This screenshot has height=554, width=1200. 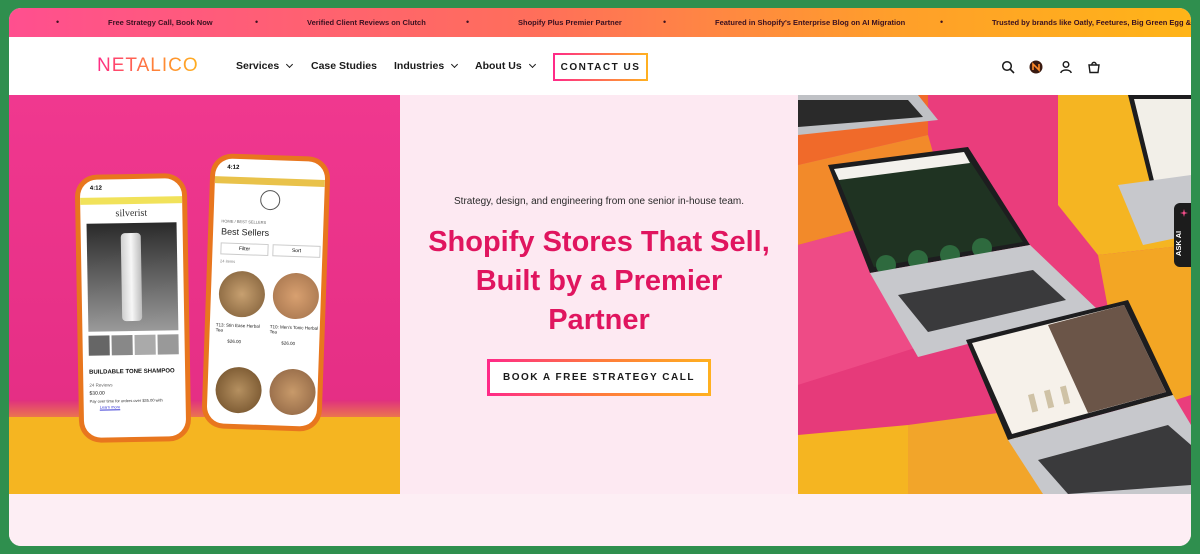 I want to click on phone-brand: silverist, so click(x=131, y=213).